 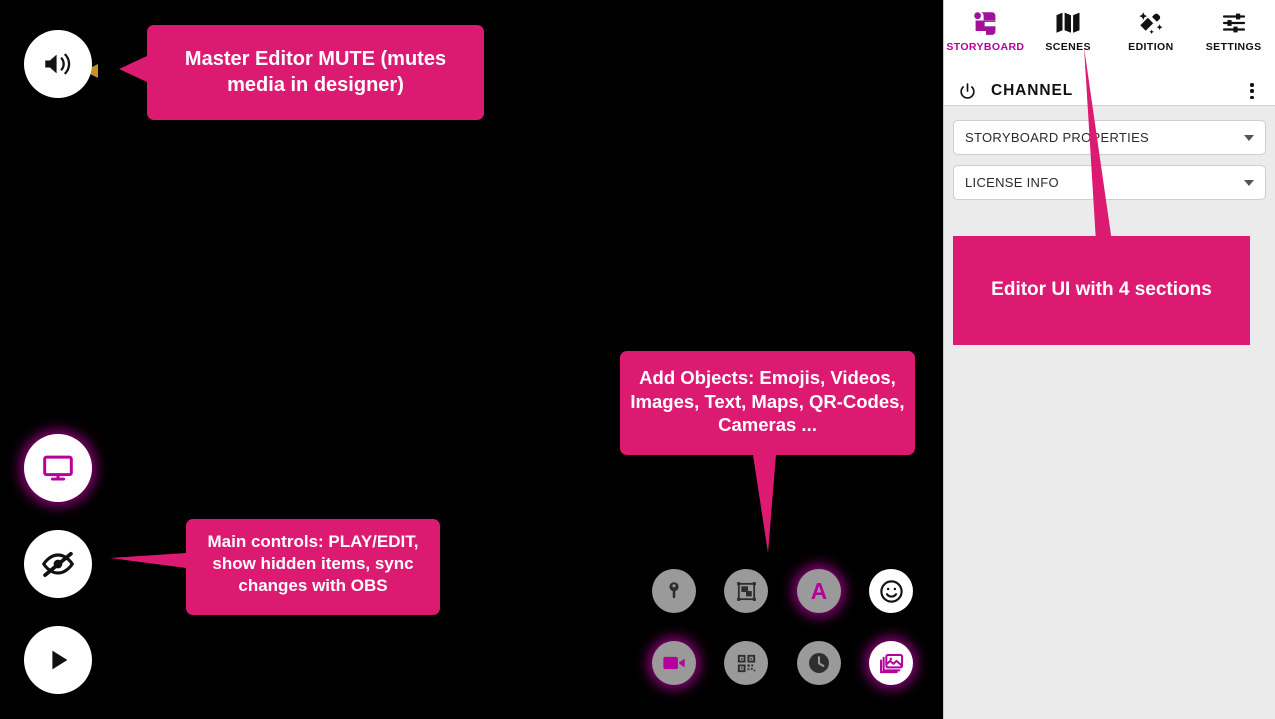 I want to click on add-emoji-button, so click(x=891, y=591).